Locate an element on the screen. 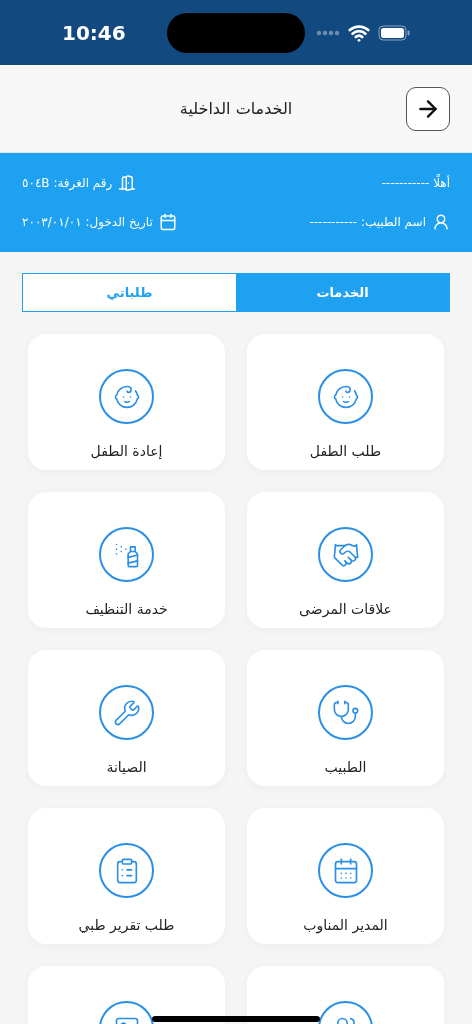 The image size is (472, 1024). calendar-icon is located at coordinates (167, 222).